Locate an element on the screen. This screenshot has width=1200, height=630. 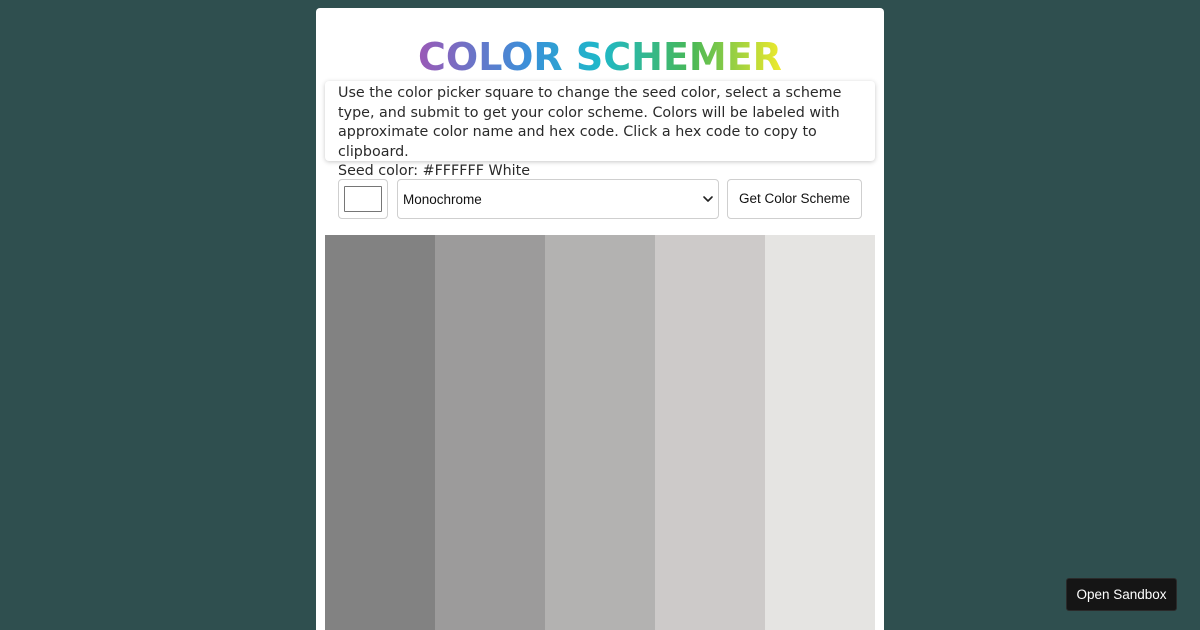
controls-row: Monochrome Get Color Scheme is located at coordinates (600, 199).